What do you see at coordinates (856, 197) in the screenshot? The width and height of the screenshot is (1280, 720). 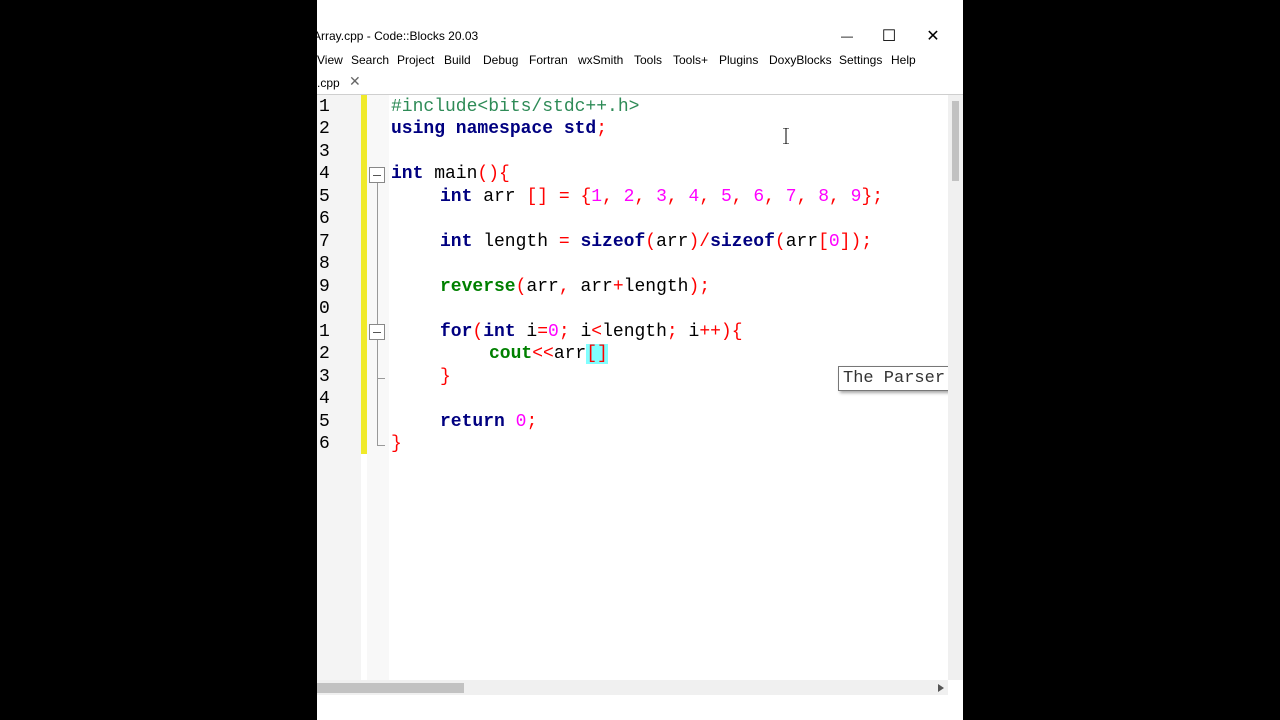 I see `number: 9` at bounding box center [856, 197].